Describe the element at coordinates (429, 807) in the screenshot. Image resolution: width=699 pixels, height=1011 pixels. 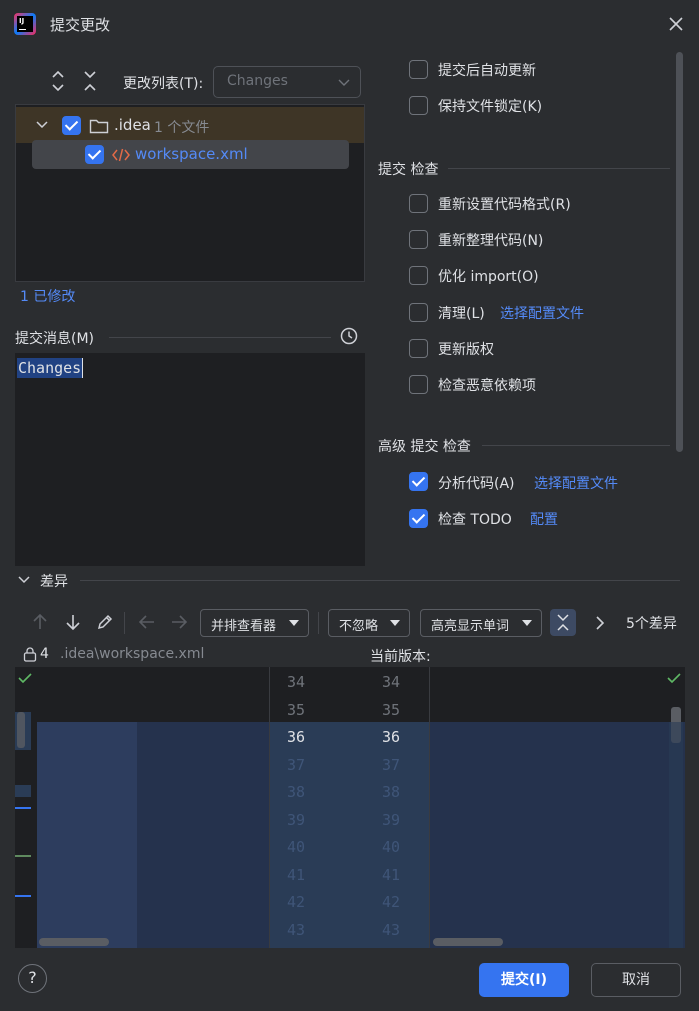
I see `gutter-border` at that location.